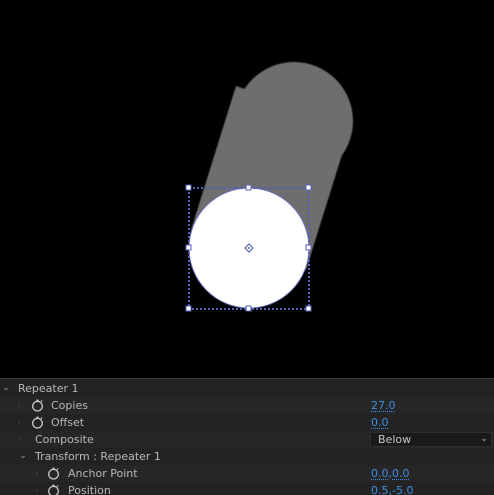 Image resolution: width=494 pixels, height=495 pixels. Describe the element at coordinates (247, 388) in the screenshot. I see `repeater-group-row: ⌄ Repeater 1` at that location.